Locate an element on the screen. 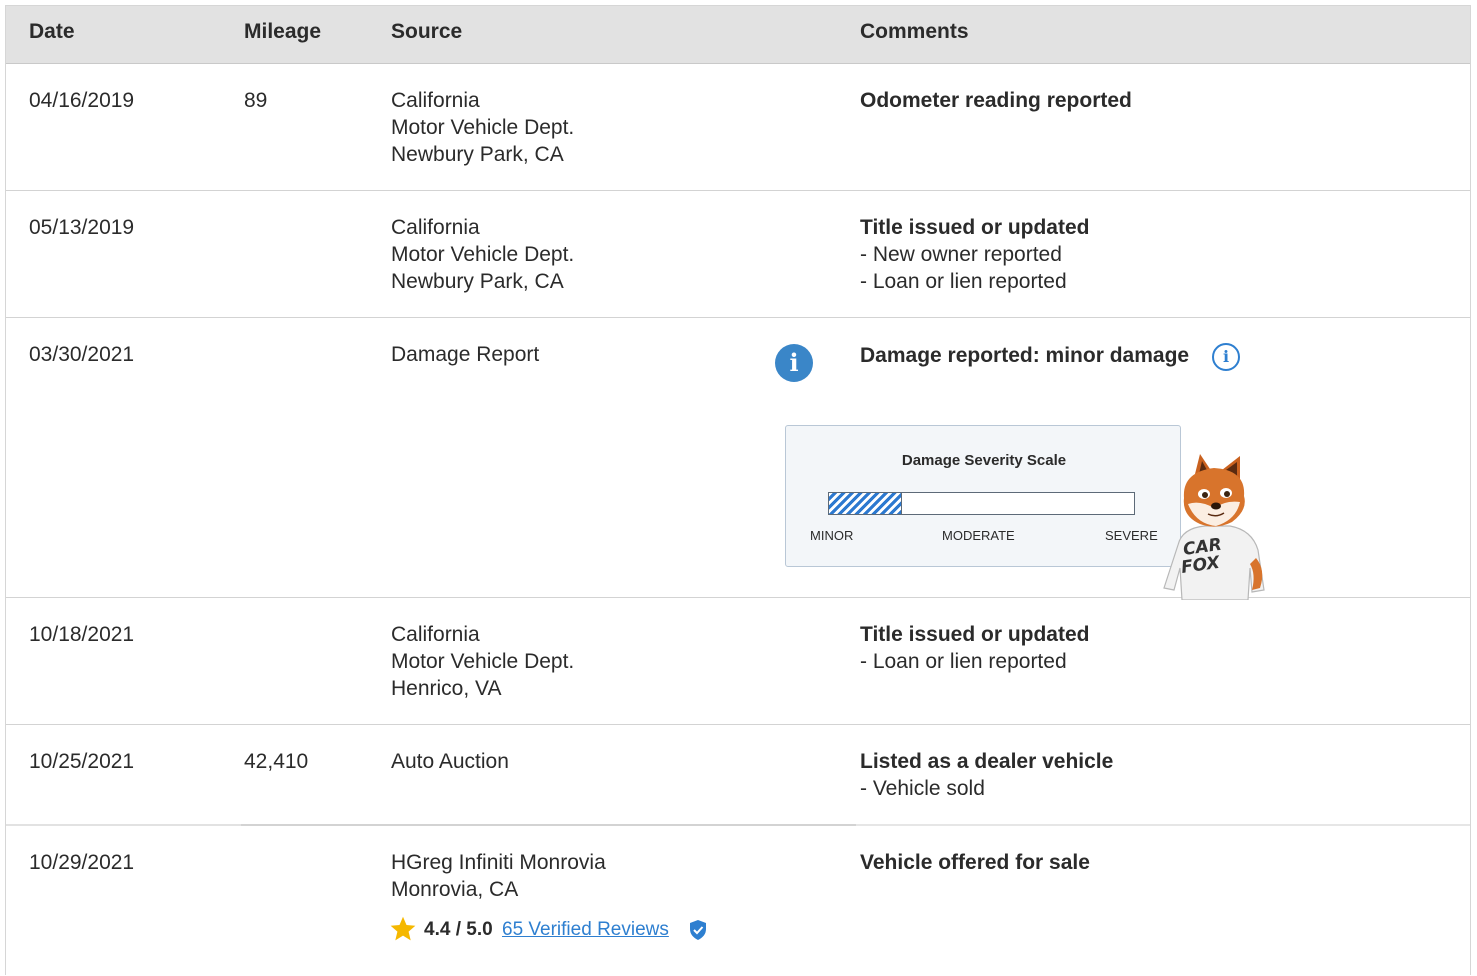  comment-title: Vehicle offered for sale is located at coordinates (975, 862).